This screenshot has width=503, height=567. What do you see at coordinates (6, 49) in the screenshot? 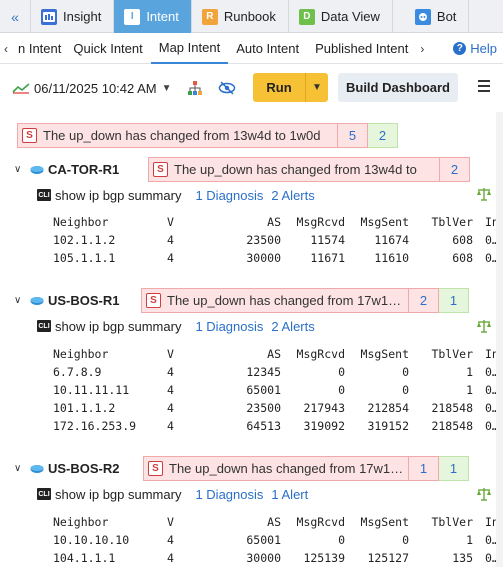
I see `scroll-left-icon: ‹` at bounding box center [6, 49].